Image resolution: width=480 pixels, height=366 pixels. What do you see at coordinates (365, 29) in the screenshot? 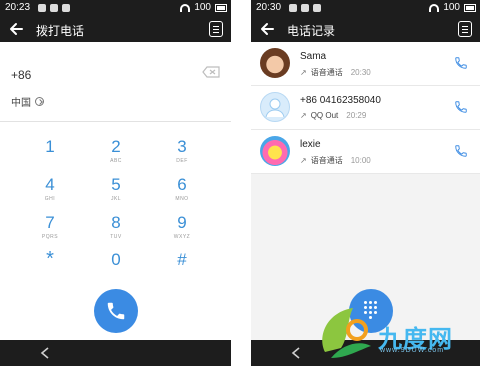
I see `title-bar: 电话记录` at bounding box center [365, 29].